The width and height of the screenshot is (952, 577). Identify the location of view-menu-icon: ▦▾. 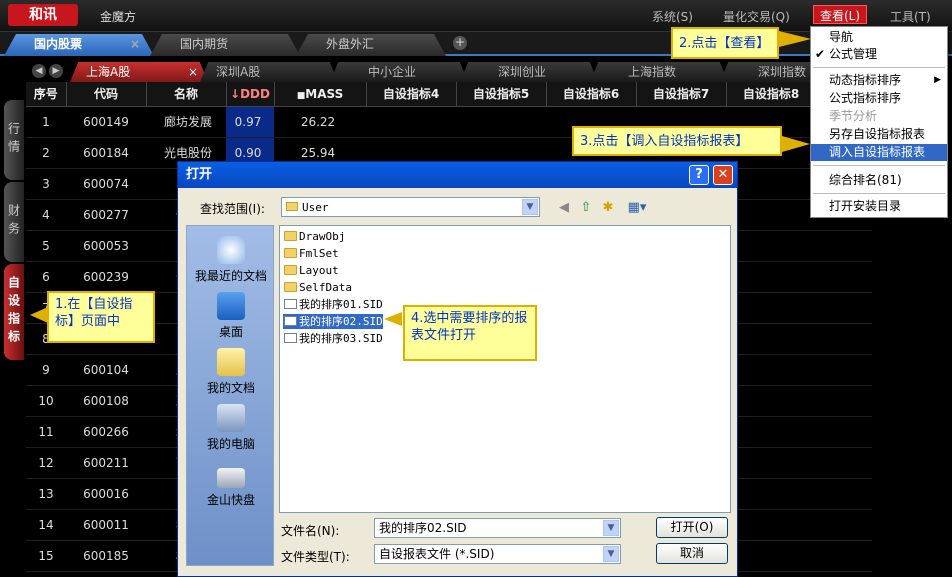
(637, 208).